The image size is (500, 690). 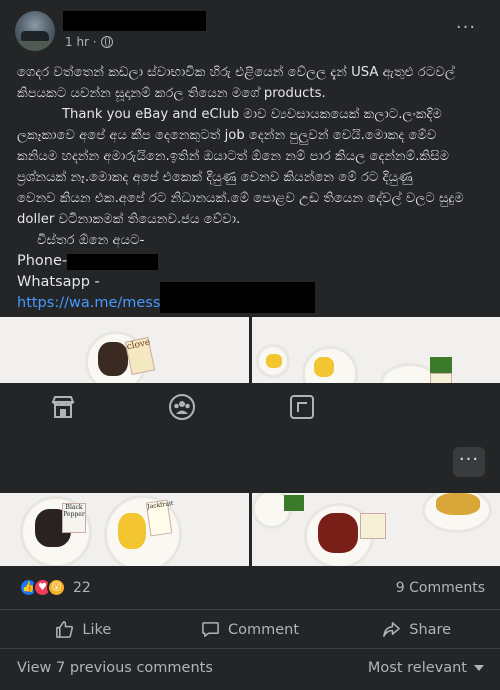 What do you see at coordinates (479, 668) in the screenshot?
I see `chevron-down-icon` at bounding box center [479, 668].